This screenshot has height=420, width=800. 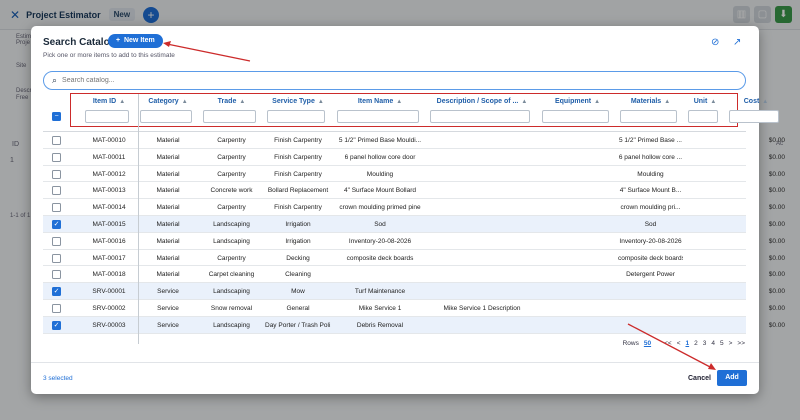 I want to click on arrowhead-new-item, so click(x=167, y=44).